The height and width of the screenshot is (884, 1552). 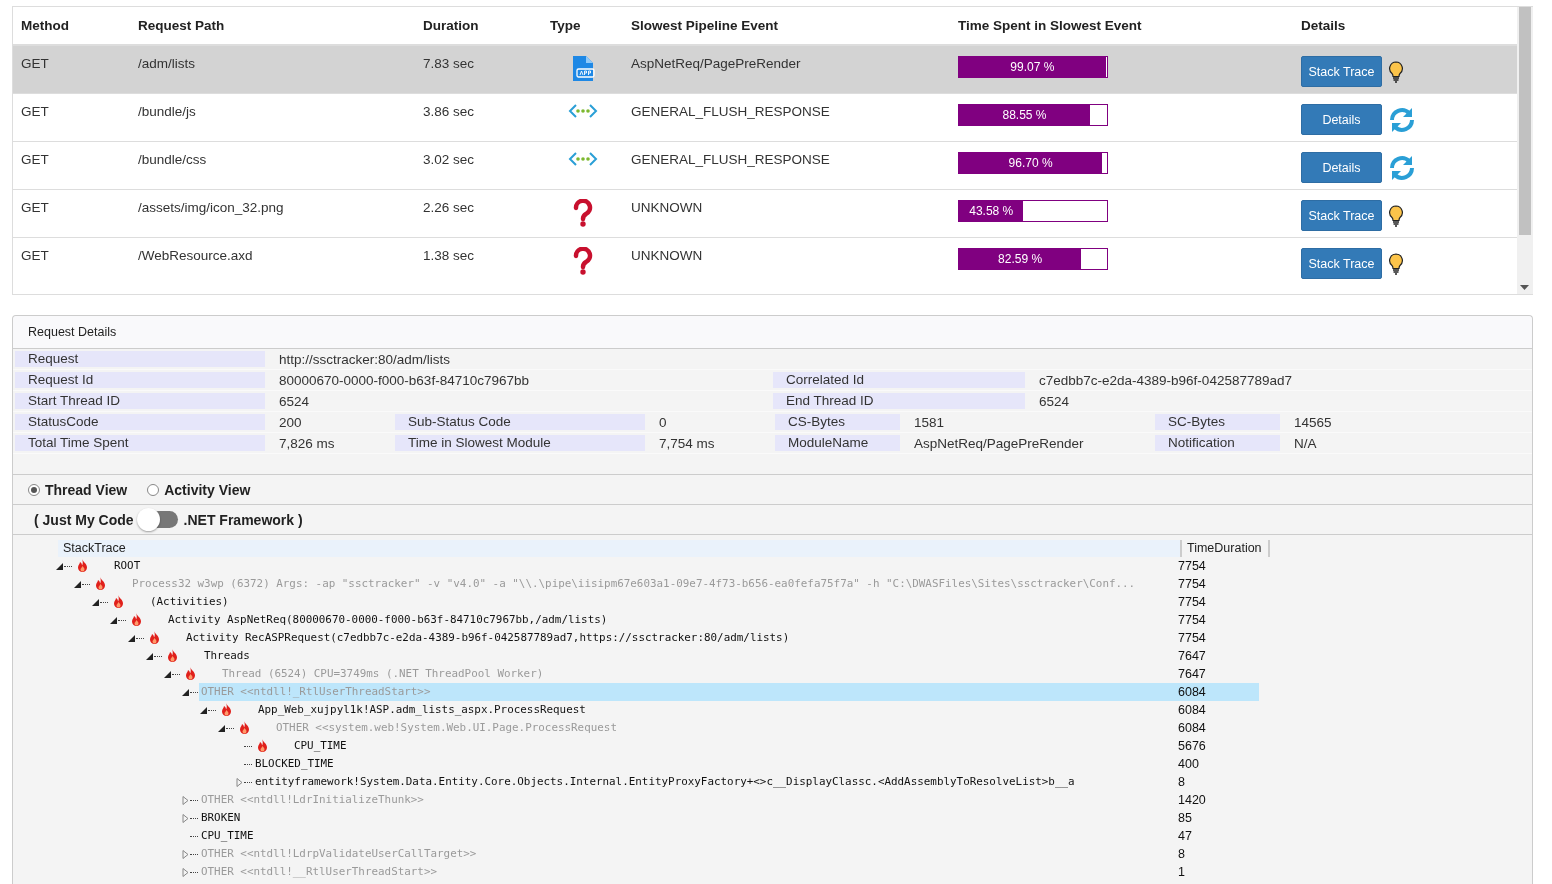 What do you see at coordinates (1525, 150) in the screenshot?
I see `scrollbar` at bounding box center [1525, 150].